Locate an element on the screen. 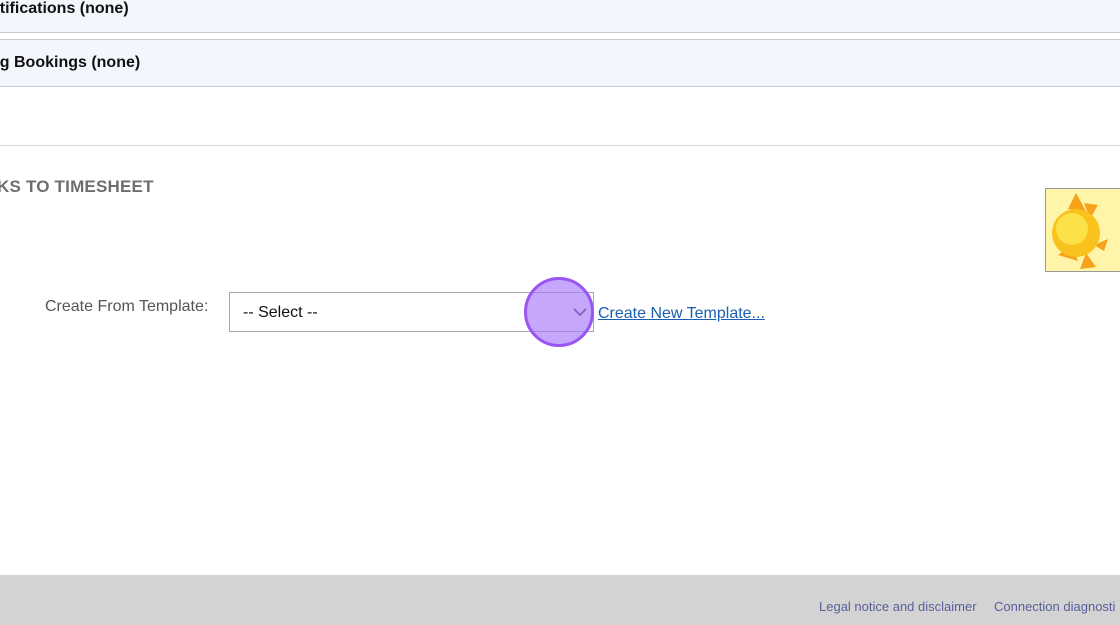  notifications-panel: otifications (none) is located at coordinates (560, 16).